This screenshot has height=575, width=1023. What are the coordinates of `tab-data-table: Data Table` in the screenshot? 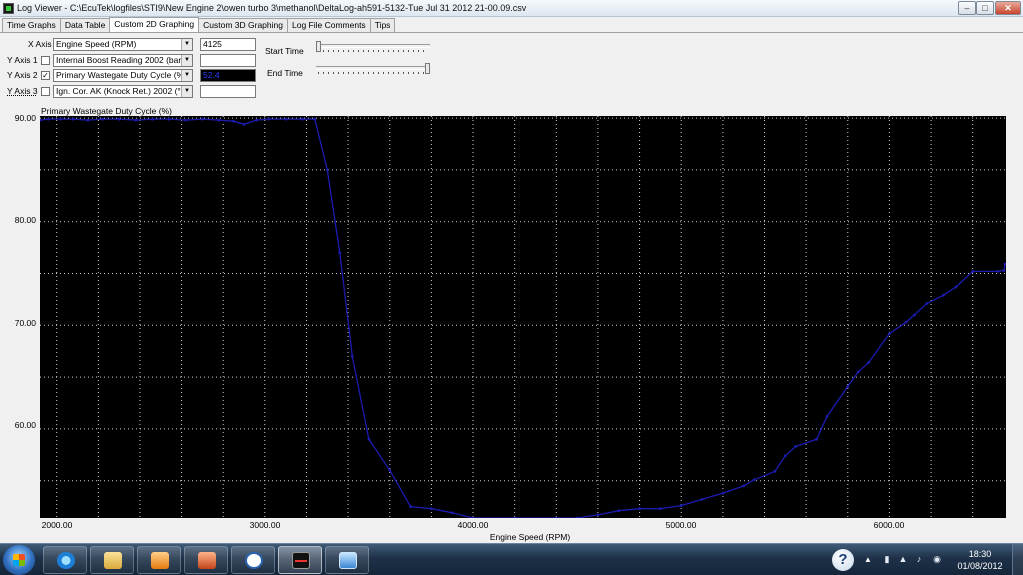 It's located at (85, 25).